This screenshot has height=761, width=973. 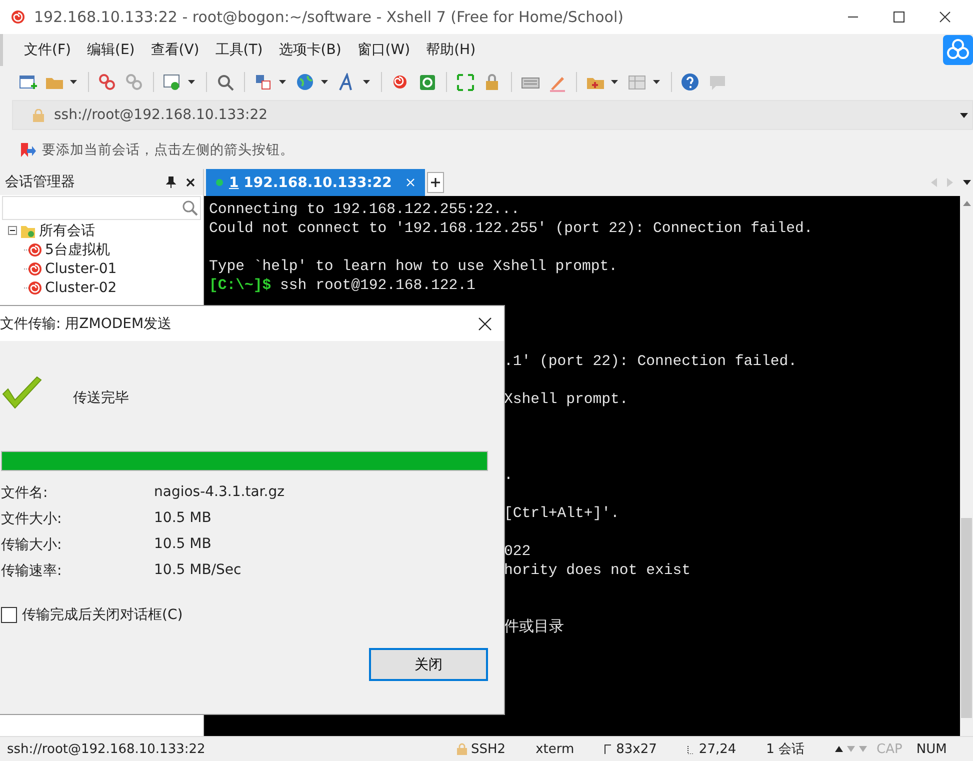 I want to click on globe-icon, so click(x=305, y=82).